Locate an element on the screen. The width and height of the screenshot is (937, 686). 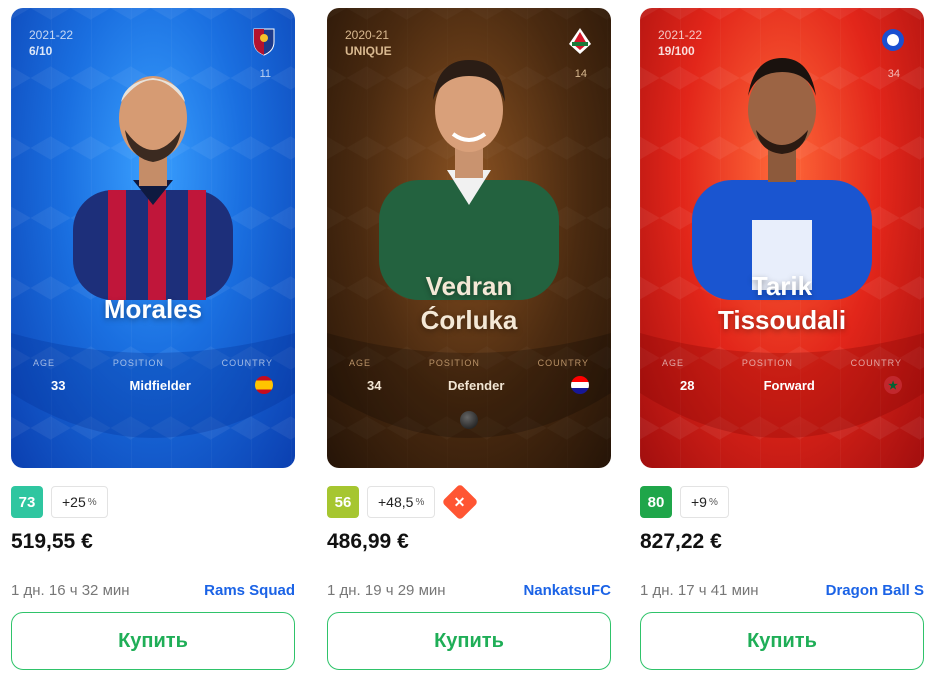
player-score-badge: 73 is located at coordinates (27, 502).